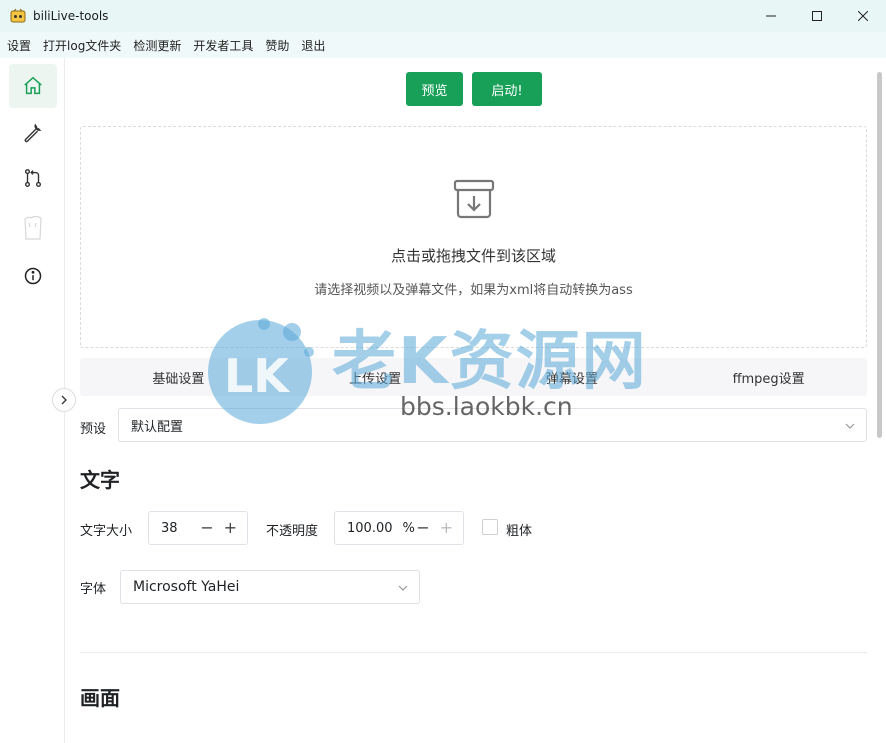 Image resolution: width=886 pixels, height=743 pixels. Describe the element at coordinates (399, 528) in the screenshot. I see `opacity-input: 100.00 % − +` at that location.